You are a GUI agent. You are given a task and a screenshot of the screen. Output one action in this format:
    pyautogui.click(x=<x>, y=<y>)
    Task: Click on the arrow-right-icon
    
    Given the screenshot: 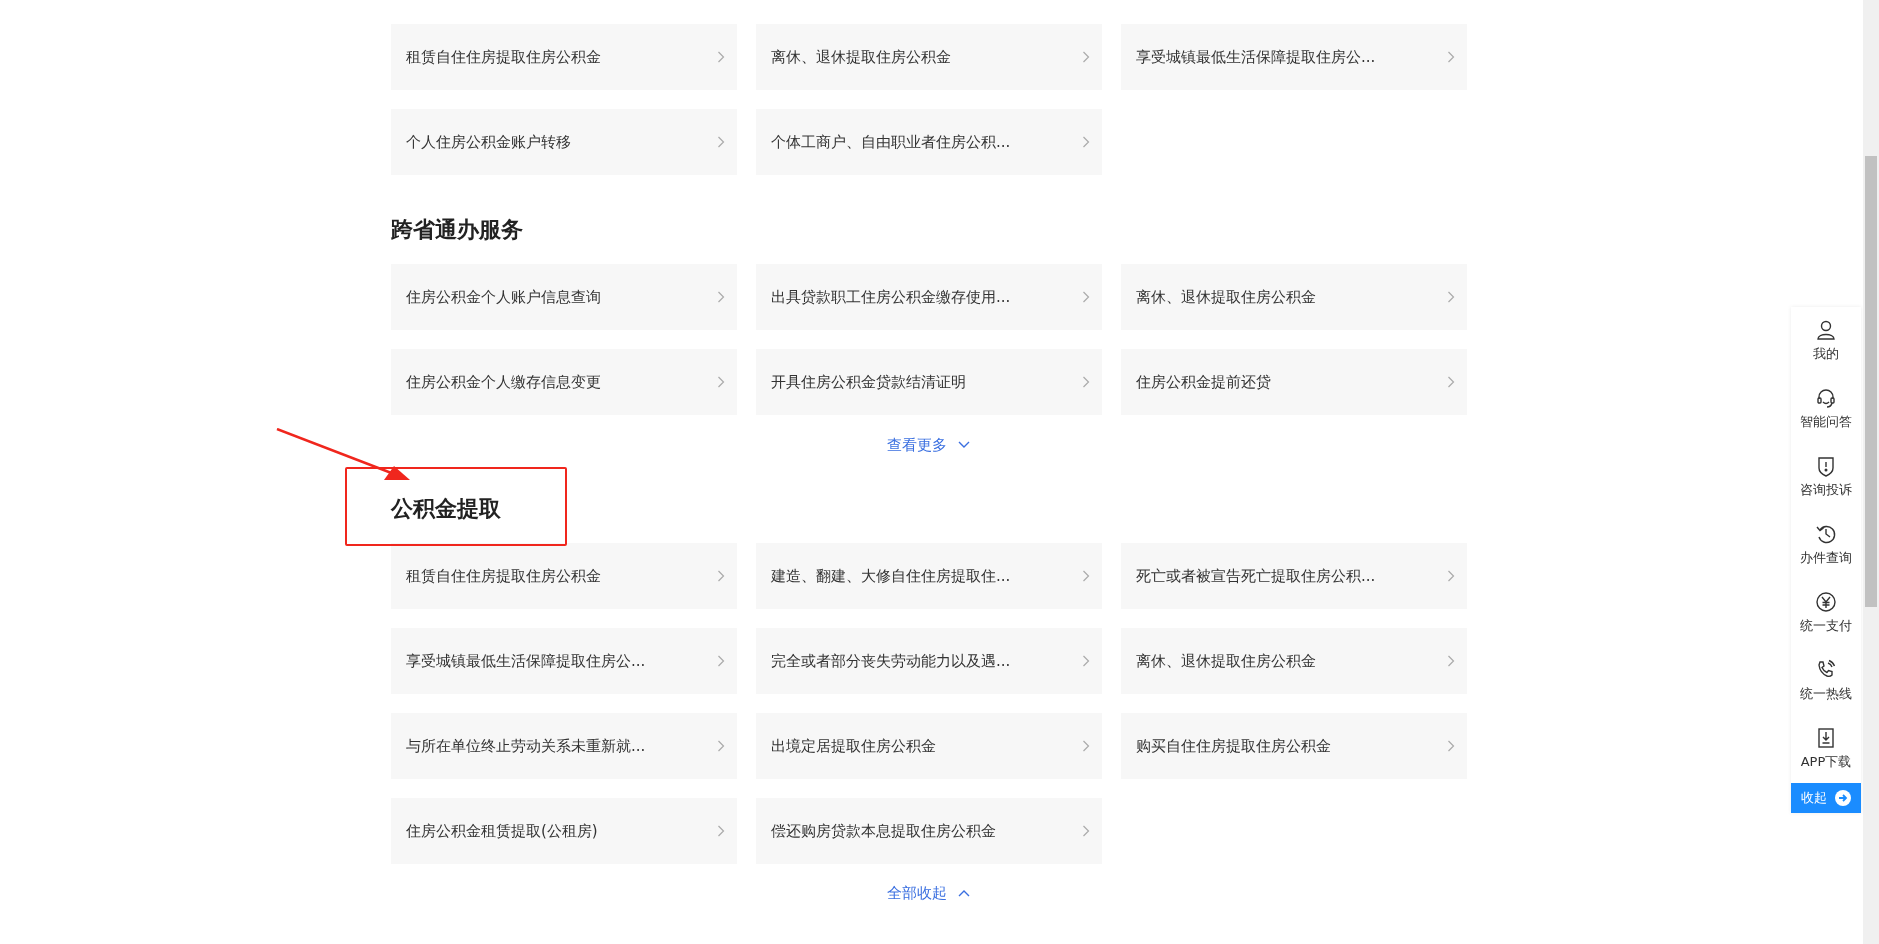 What is the action you would take?
    pyautogui.click(x=1843, y=798)
    